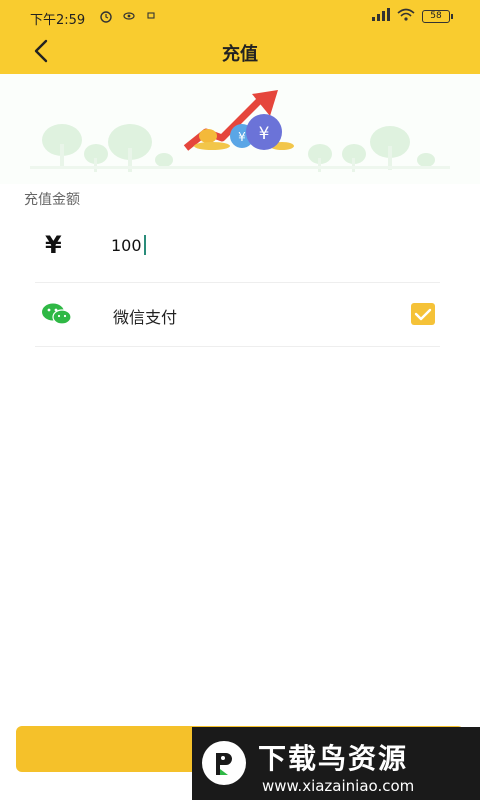 This screenshot has height=800, width=480. I want to click on eye-icon, so click(129, 16).